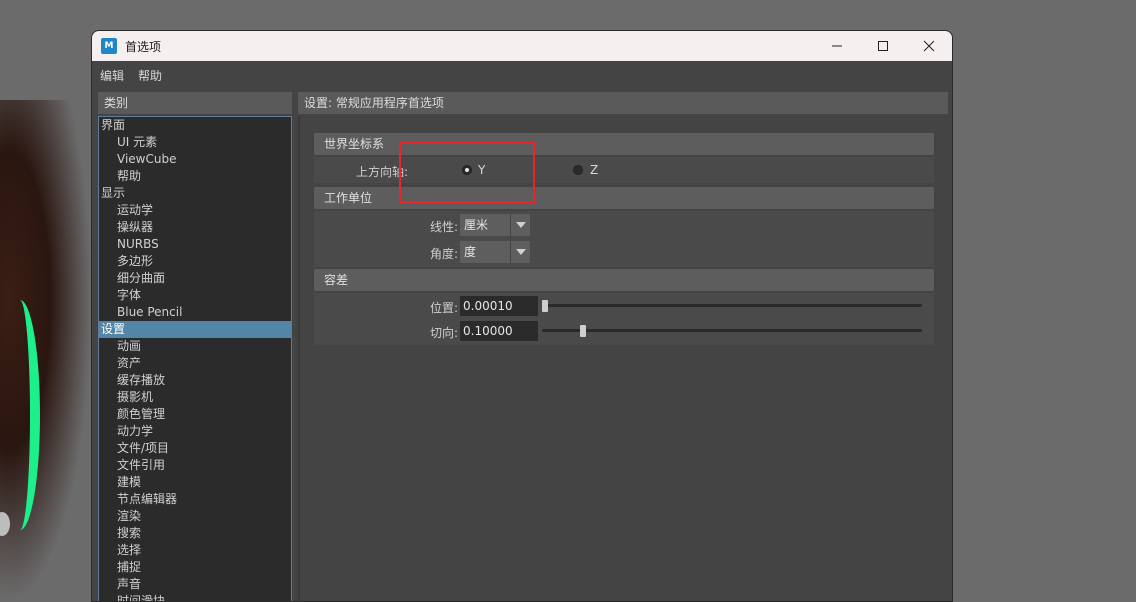 The width and height of the screenshot is (1136, 602). What do you see at coordinates (443, 254) in the screenshot?
I see `angular-label: 角度:` at bounding box center [443, 254].